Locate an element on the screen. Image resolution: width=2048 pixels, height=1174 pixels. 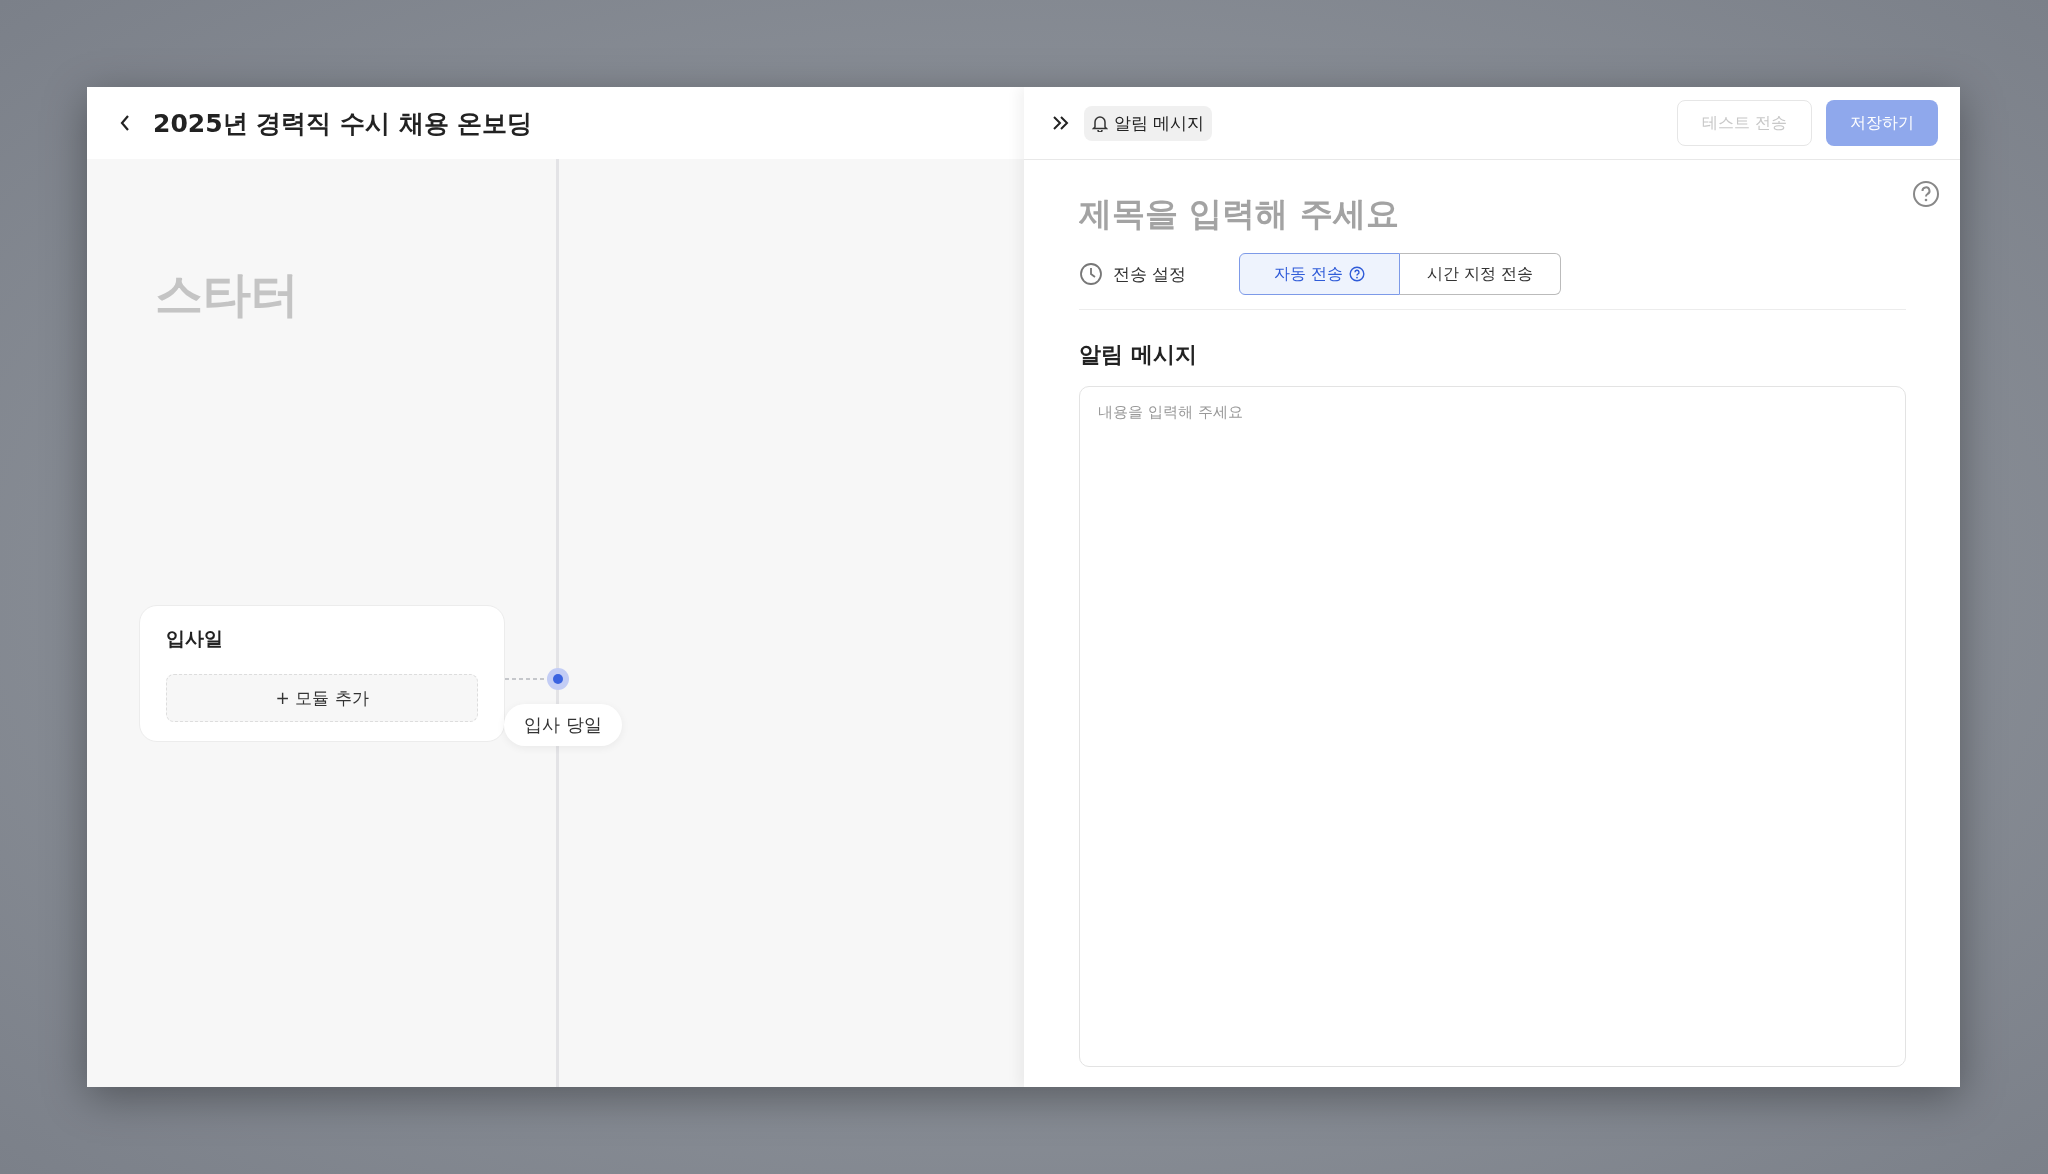
page-title: 2025년 경력직 수시 채용 온보딩 is located at coordinates (343, 123).